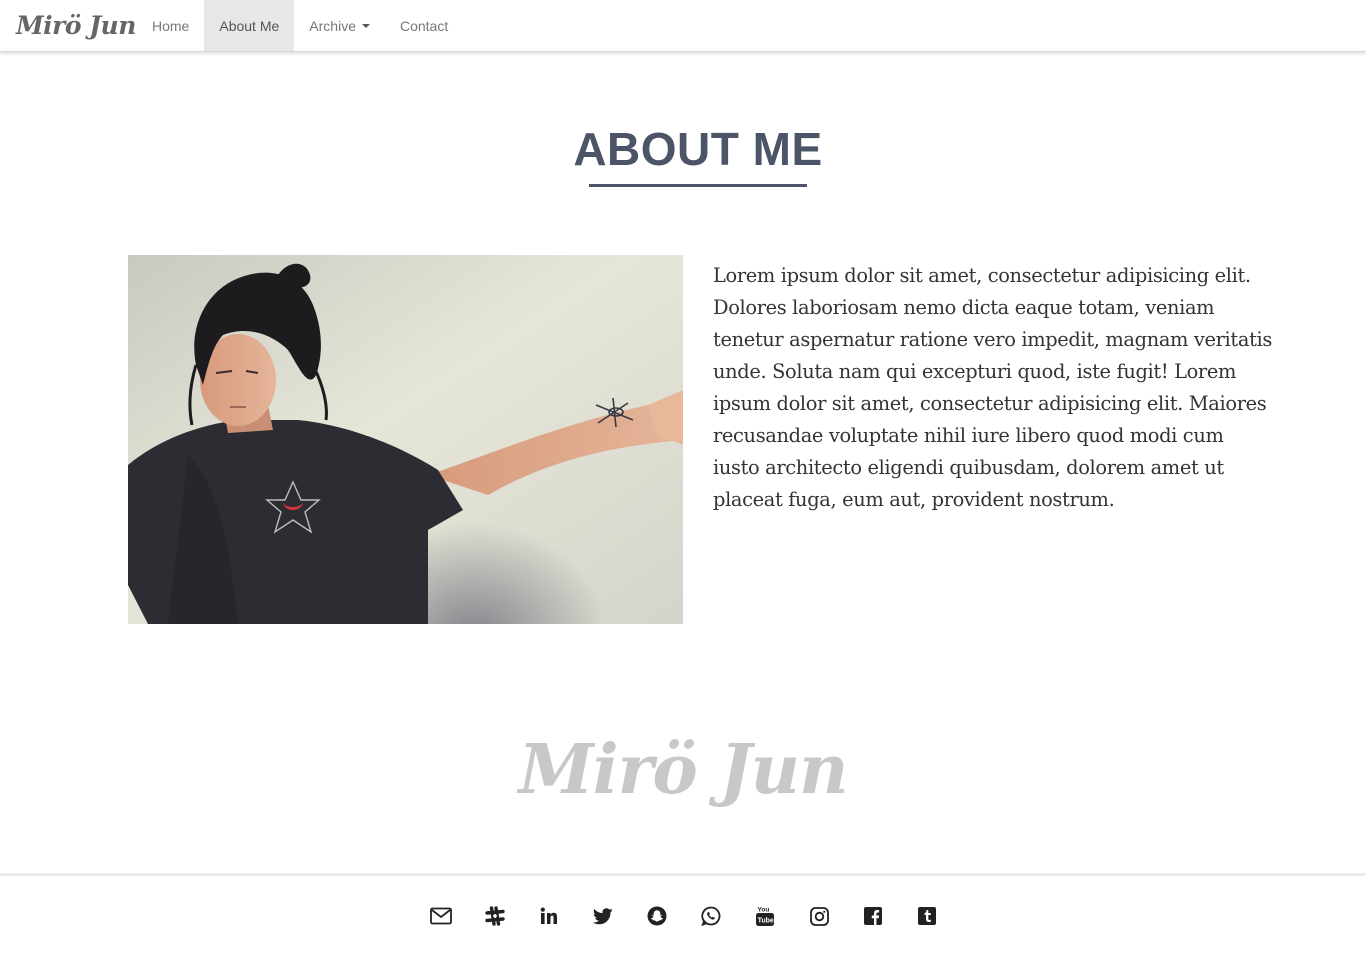 This screenshot has height=966, width=1366. Describe the element at coordinates (424, 25) in the screenshot. I see `nav-contact: Contact` at that location.